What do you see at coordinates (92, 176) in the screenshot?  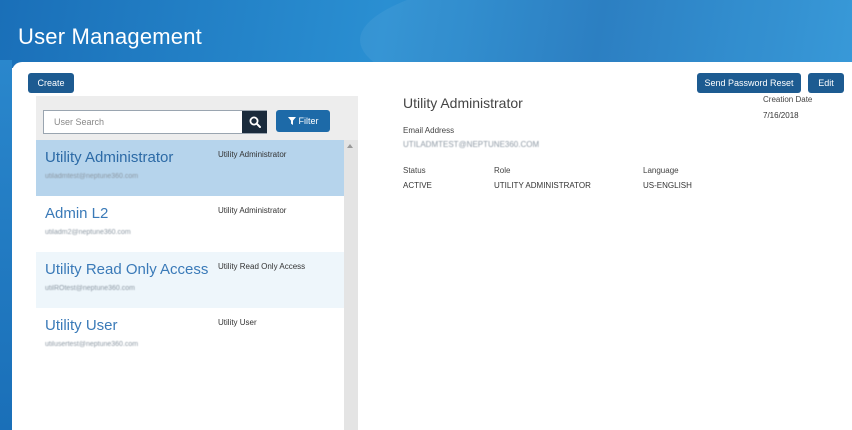 I see `user-email: utiladmtest@neptune360.com` at bounding box center [92, 176].